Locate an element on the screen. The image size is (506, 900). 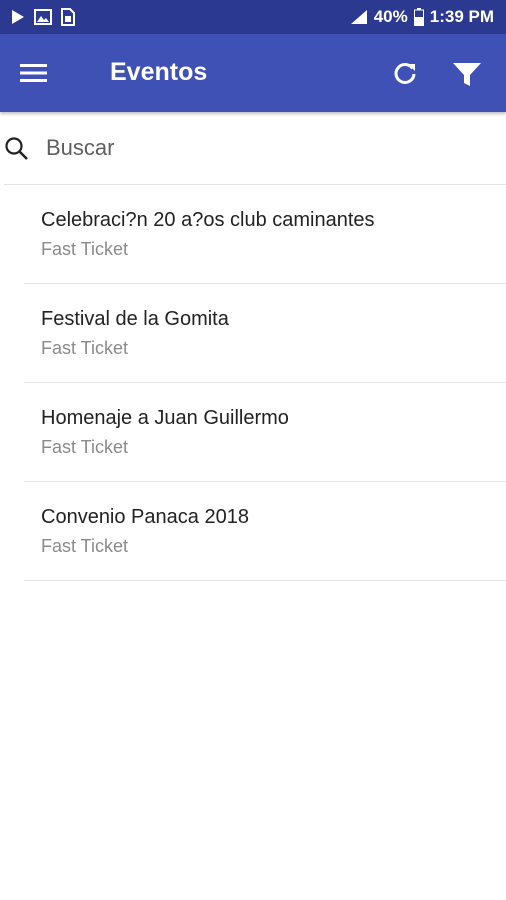
event-title: Homenaje a Juan Guillermo is located at coordinates (165, 418).